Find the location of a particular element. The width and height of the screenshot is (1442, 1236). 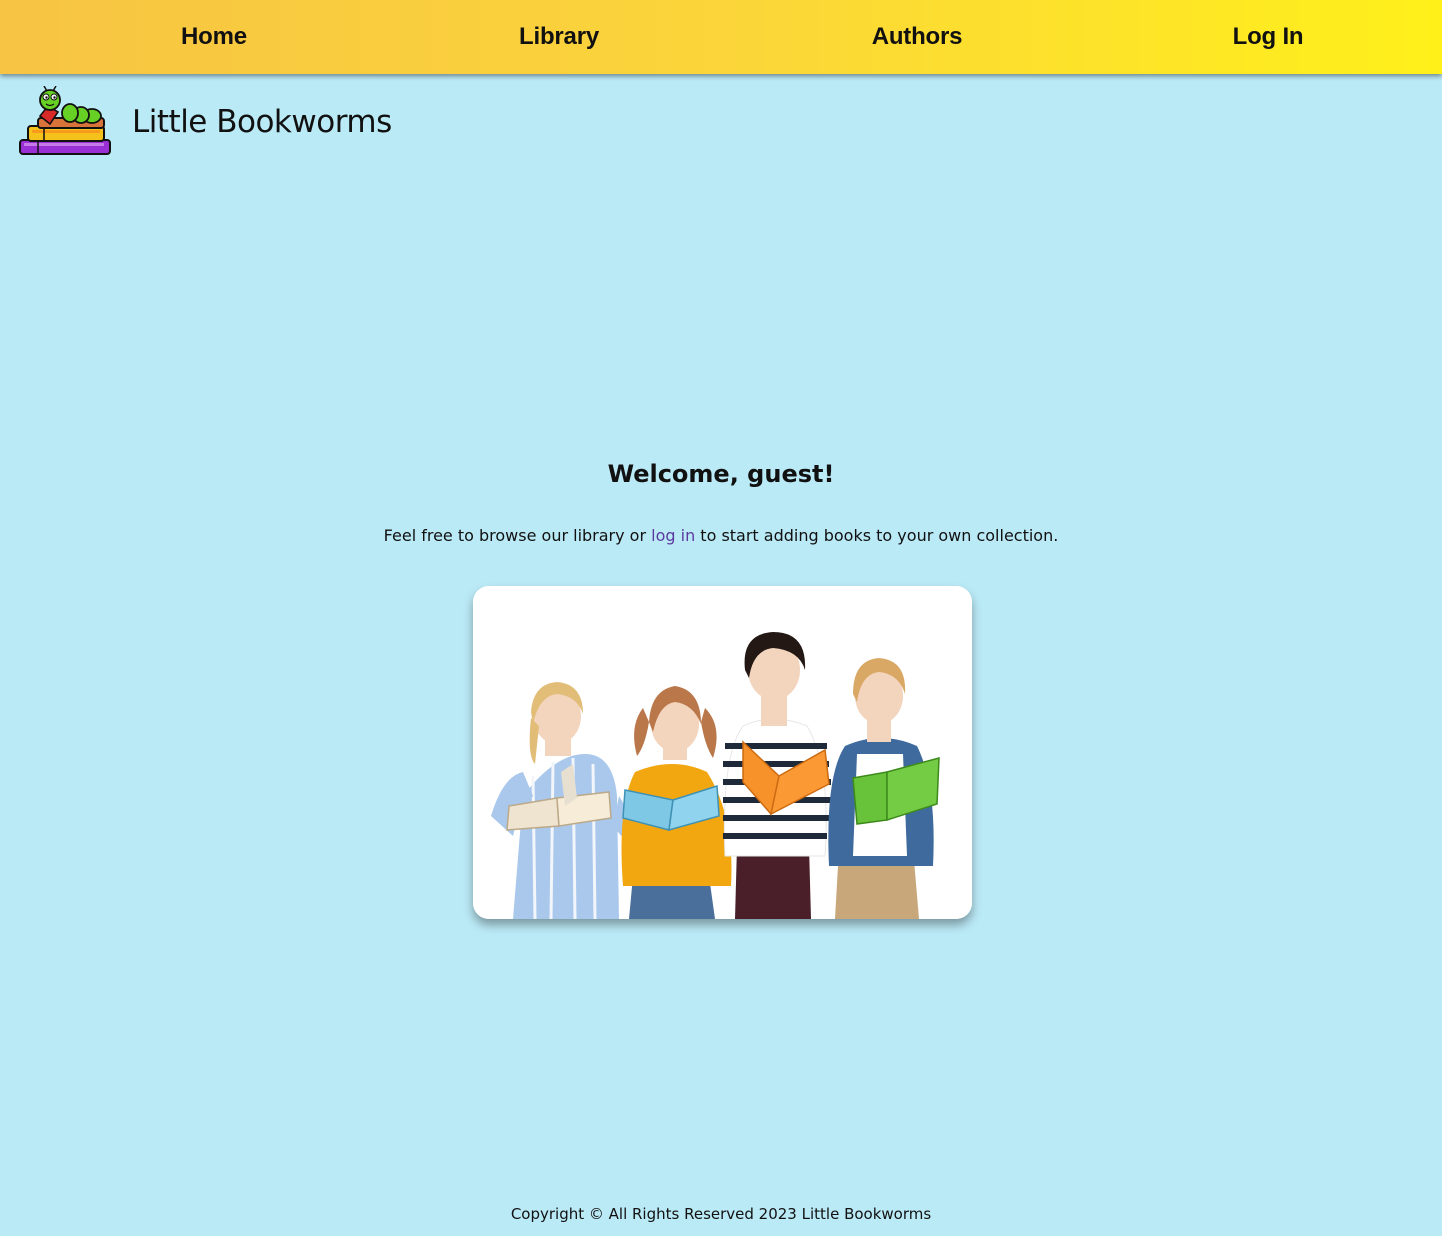

nav-link-library: Library is located at coordinates (559, 37).